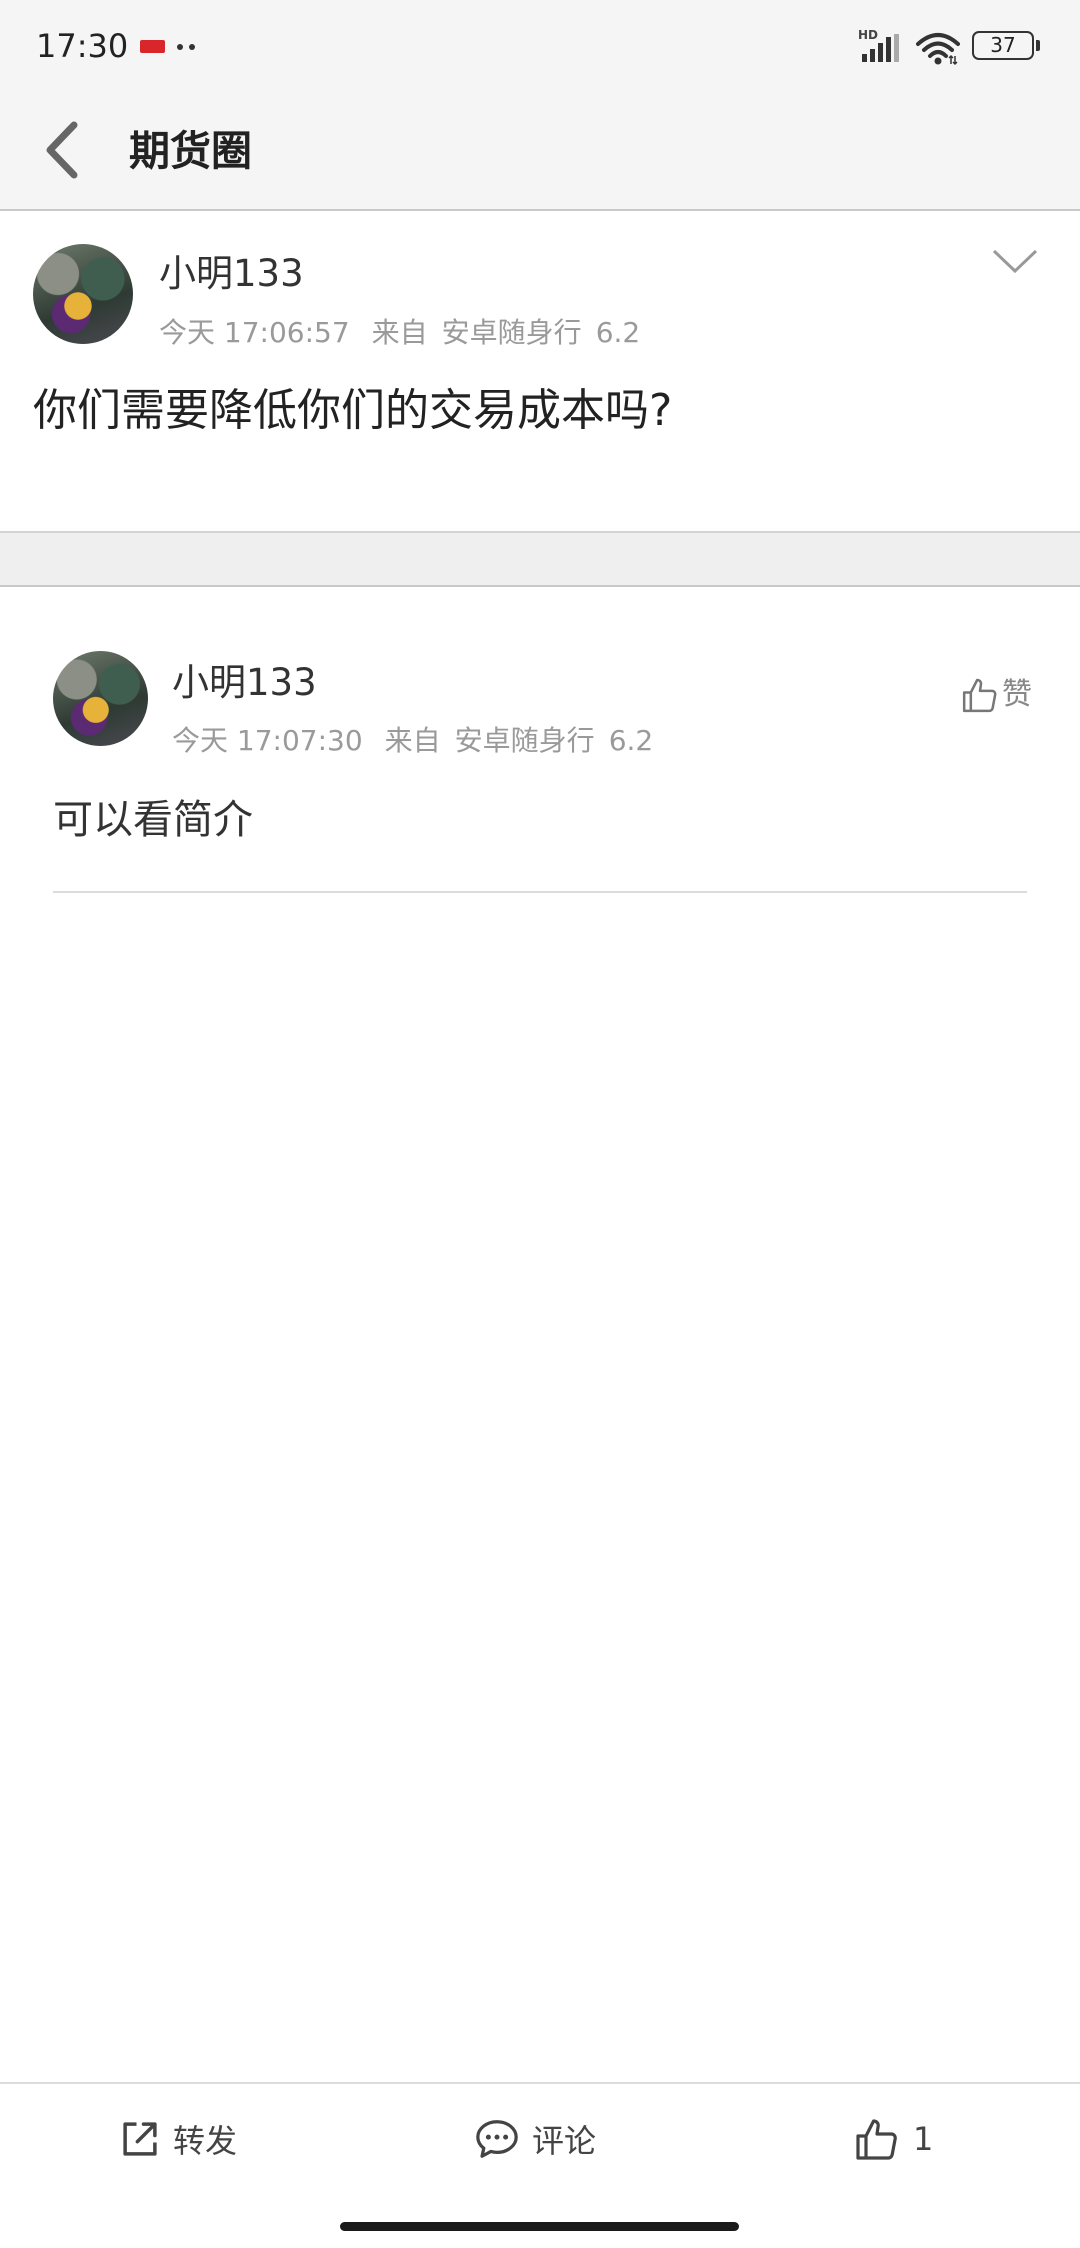 Image resolution: width=1080 pixels, height=2248 pixels. I want to click on post-author: 小明133, so click(231, 274).